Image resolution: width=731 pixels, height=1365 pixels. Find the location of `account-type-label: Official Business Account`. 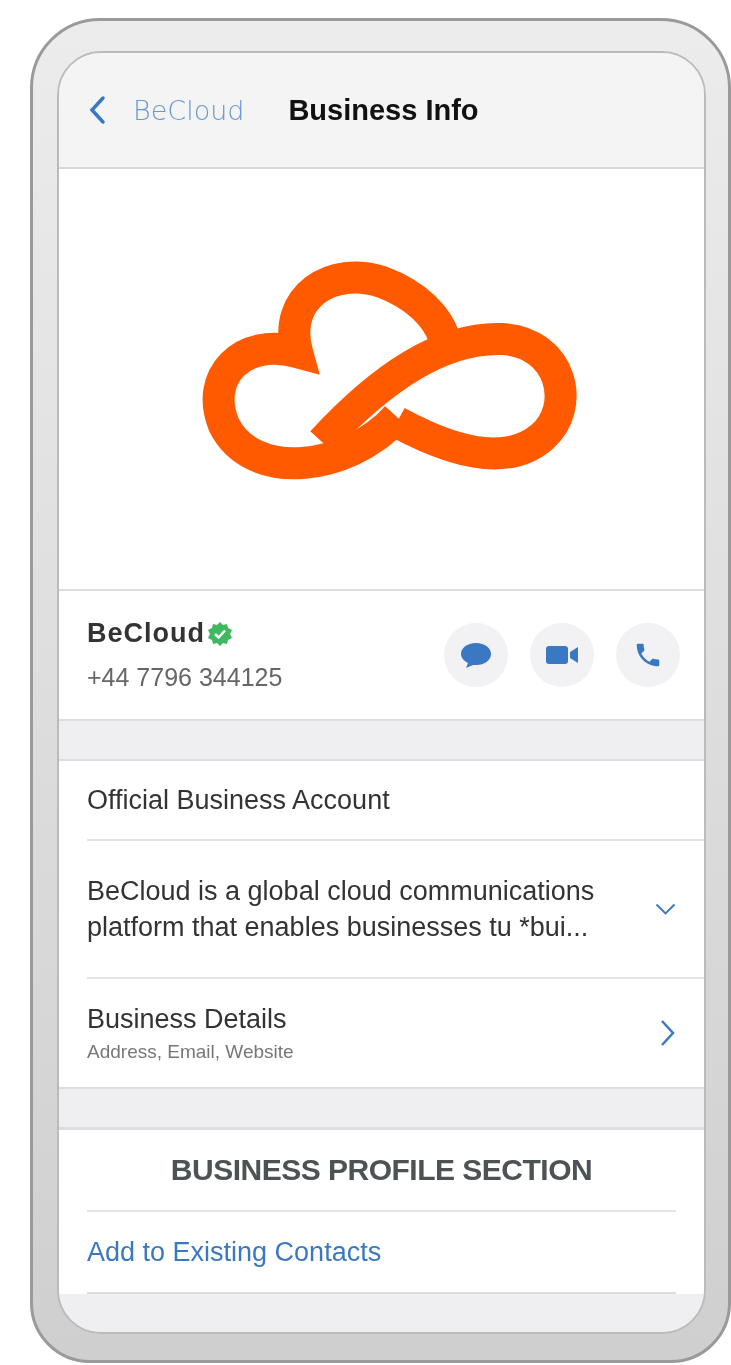

account-type-label: Official Business Account is located at coordinates (238, 800).